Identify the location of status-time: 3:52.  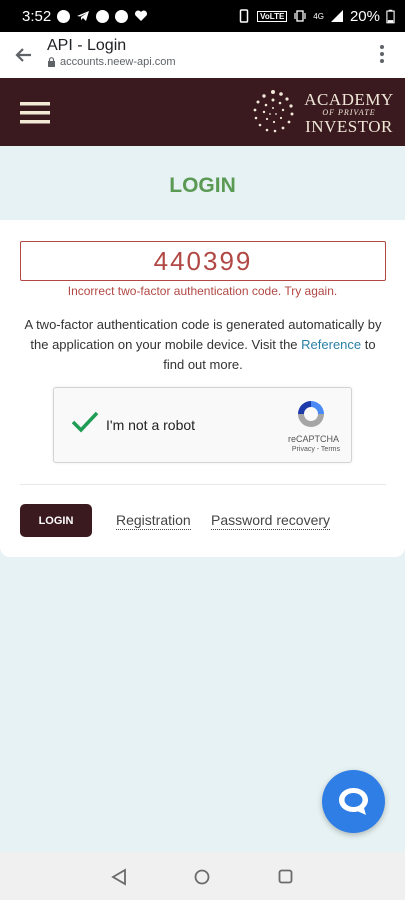
(37, 16).